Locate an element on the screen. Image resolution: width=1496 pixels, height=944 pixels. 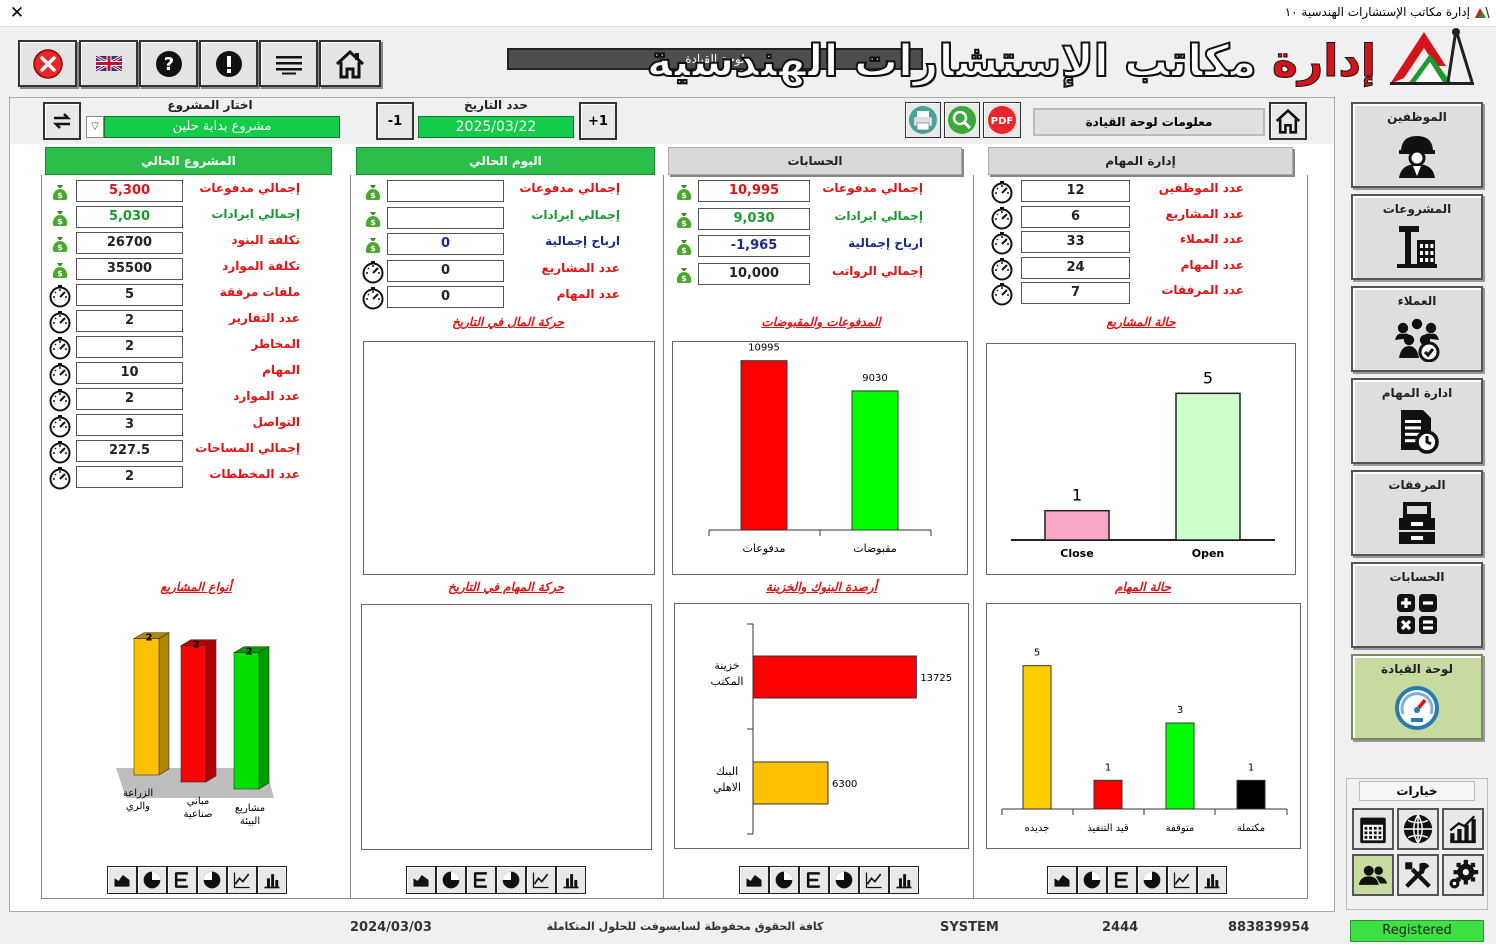
nav-engineer: الموظفين is located at coordinates (1417, 145).